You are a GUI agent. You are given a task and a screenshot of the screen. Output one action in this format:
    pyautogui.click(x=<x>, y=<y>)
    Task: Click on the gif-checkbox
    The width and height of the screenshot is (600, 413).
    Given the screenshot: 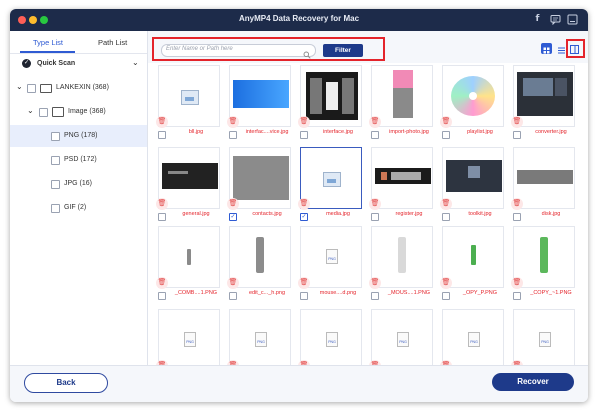 What is the action you would take?
    pyautogui.click(x=55, y=208)
    